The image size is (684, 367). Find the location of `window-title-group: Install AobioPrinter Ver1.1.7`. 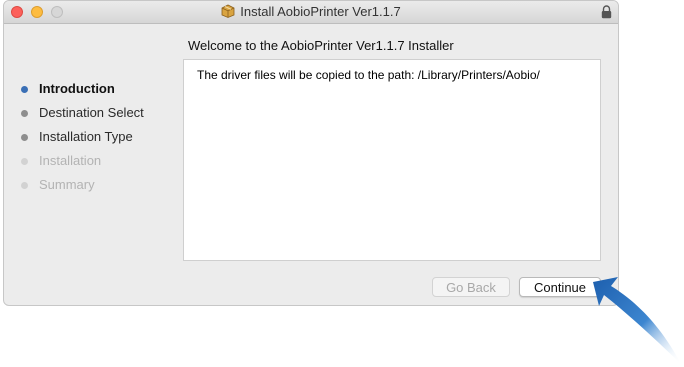

window-title-group: Install AobioPrinter Ver1.1.7 is located at coordinates (311, 12).